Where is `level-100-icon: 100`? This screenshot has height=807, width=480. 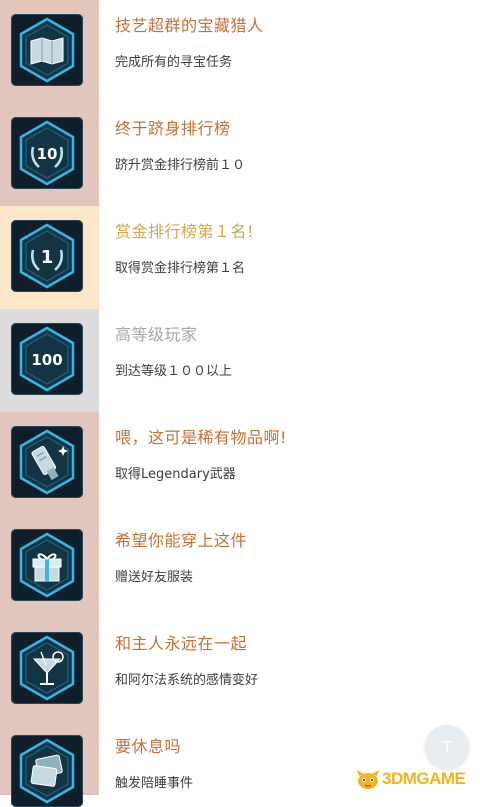 level-100-icon: 100 is located at coordinates (47, 359).